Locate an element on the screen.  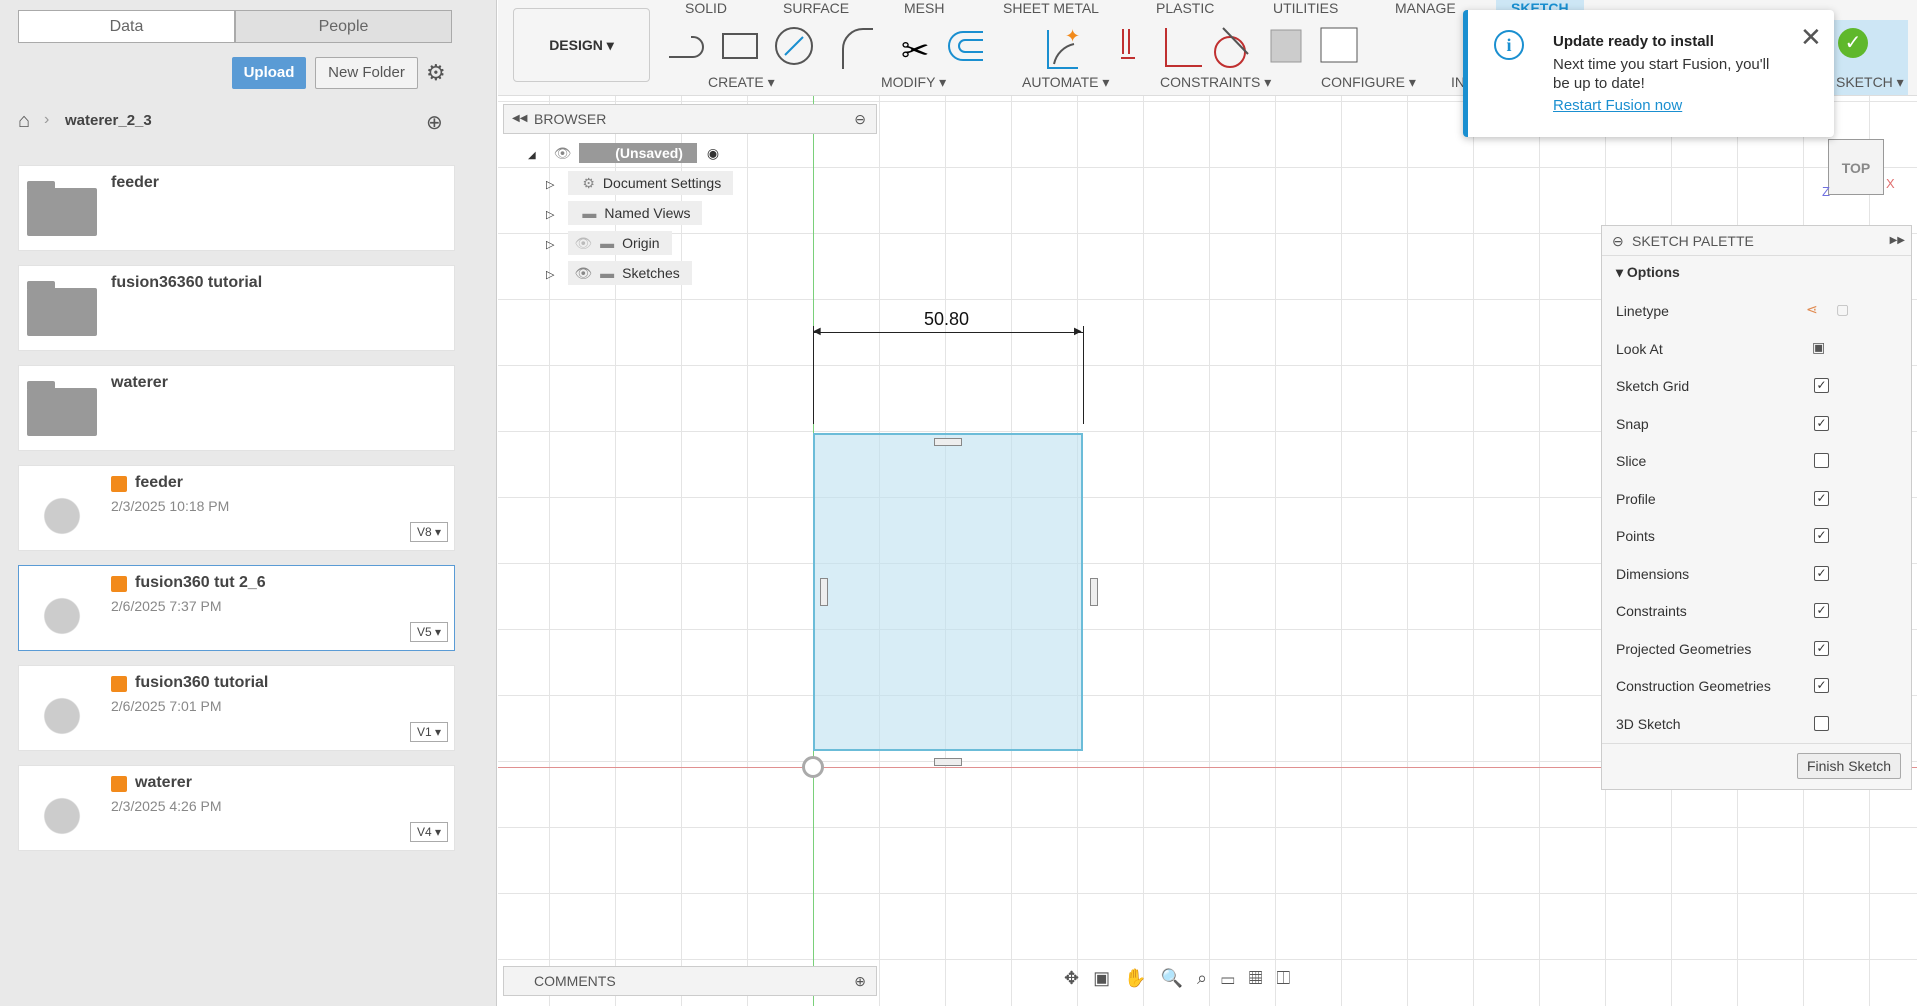
tree-node: ▷ ▬ Named Views is located at coordinates (624, 213).